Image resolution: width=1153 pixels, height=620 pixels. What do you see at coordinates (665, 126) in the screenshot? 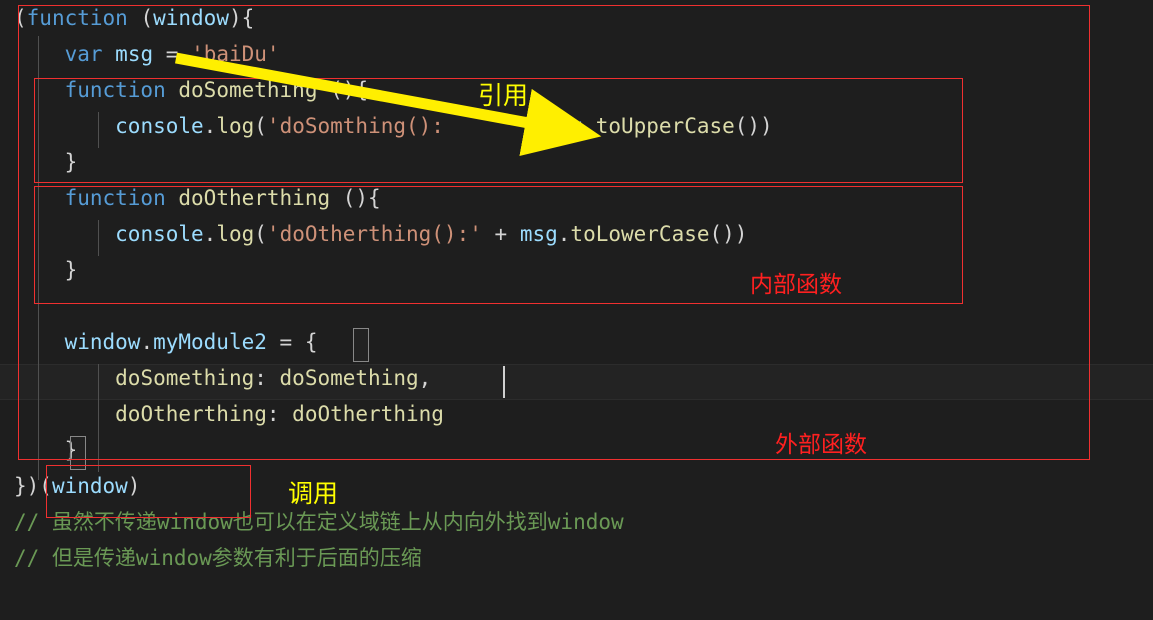
I see `token-fn: toUpperCase` at bounding box center [665, 126].